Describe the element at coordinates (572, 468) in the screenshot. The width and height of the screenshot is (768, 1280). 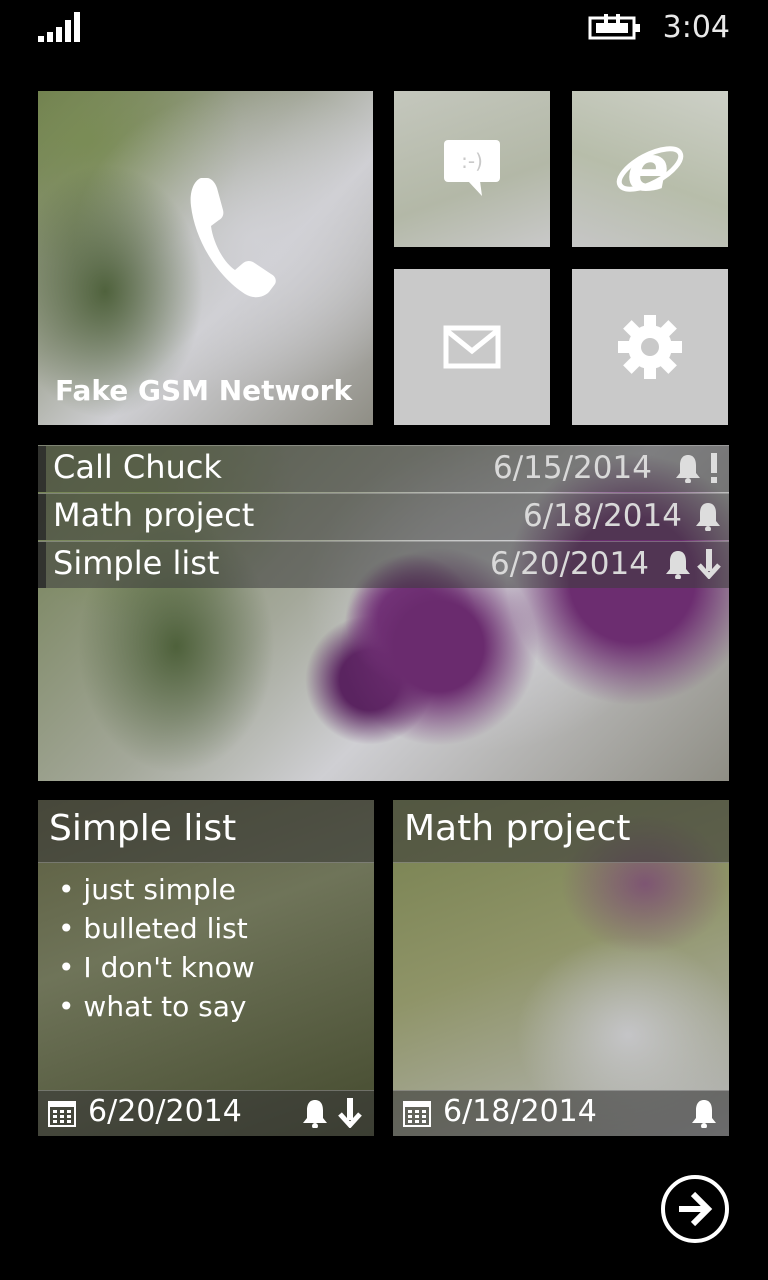
I see `task-date: 6/15/2014` at that location.